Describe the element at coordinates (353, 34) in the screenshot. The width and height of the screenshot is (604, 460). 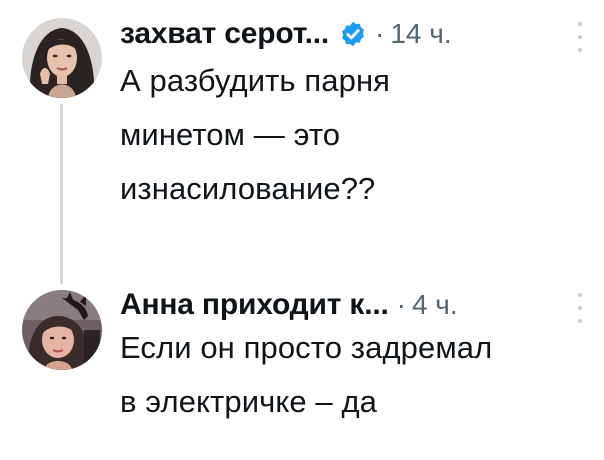
I see `verified-badge-icon` at that location.